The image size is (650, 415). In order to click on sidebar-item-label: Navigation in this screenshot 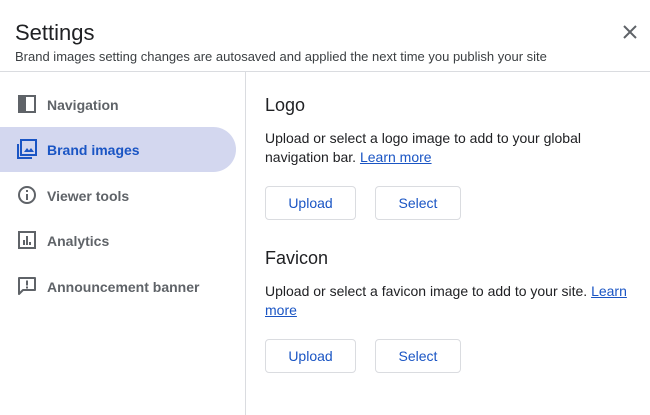, I will do `click(83, 104)`.